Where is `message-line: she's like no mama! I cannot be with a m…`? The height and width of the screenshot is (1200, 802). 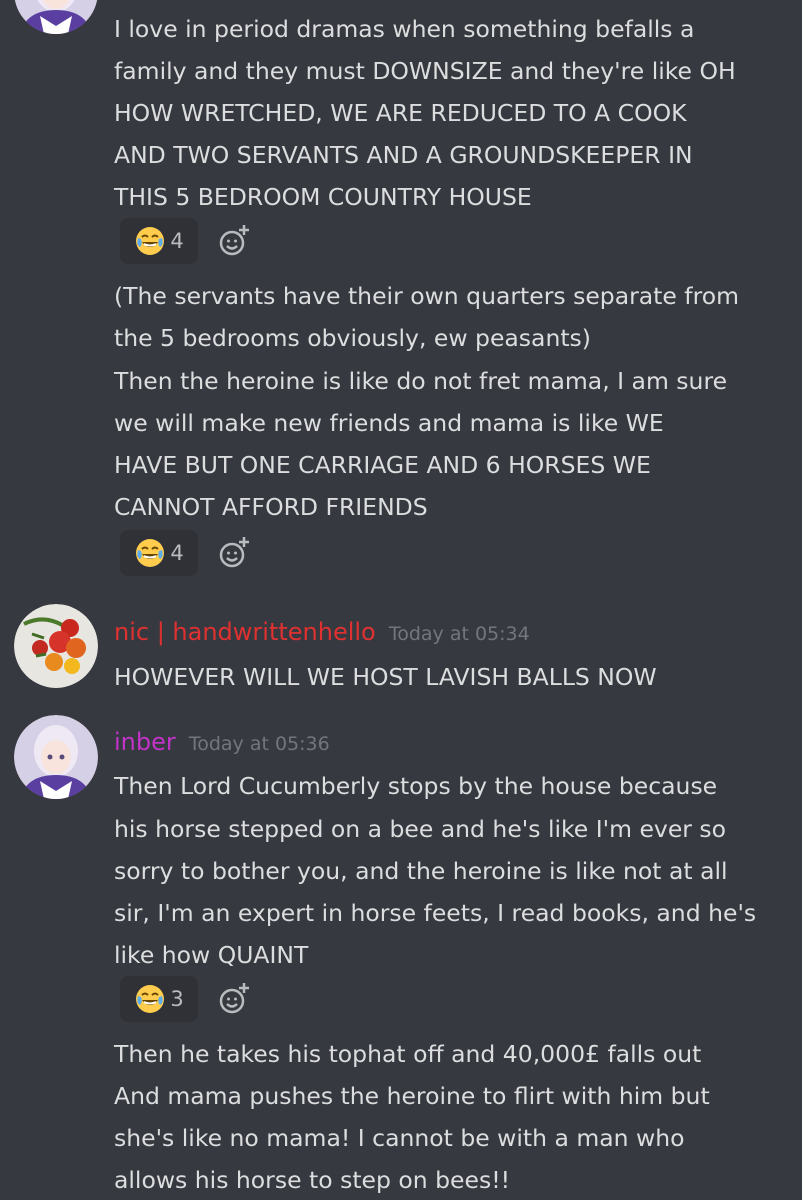 message-line: she's like no mama! I cannot be with a m… is located at coordinates (399, 1138).